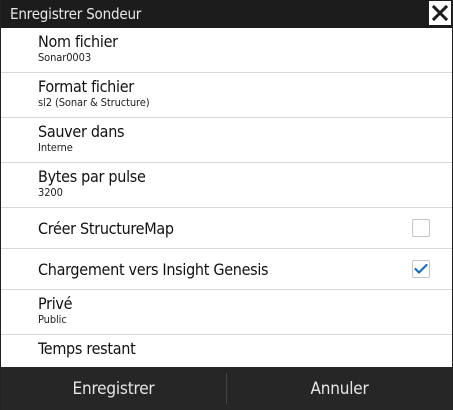 Image resolution: width=453 pixels, height=410 pixels. I want to click on privacy-value: Public, so click(52, 319).